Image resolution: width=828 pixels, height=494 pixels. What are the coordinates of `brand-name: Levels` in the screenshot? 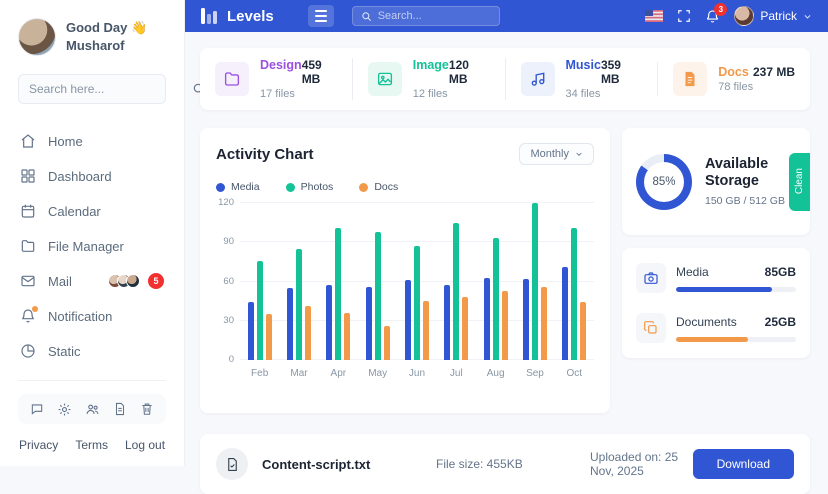 It's located at (250, 16).